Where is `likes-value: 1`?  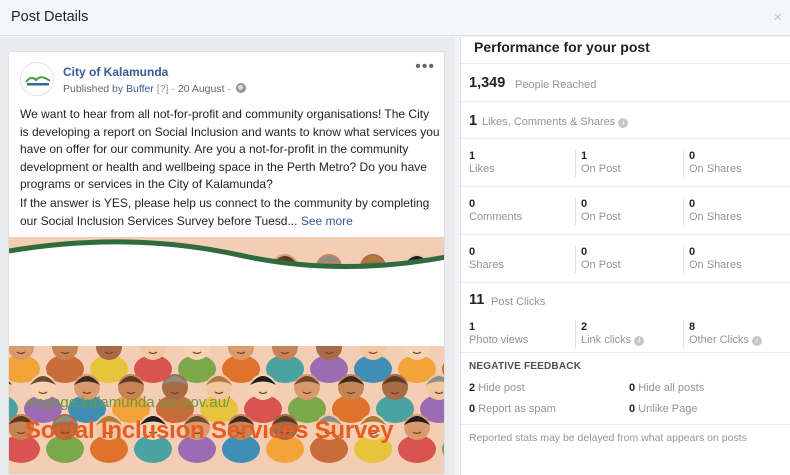 likes-value: 1 is located at coordinates (472, 156).